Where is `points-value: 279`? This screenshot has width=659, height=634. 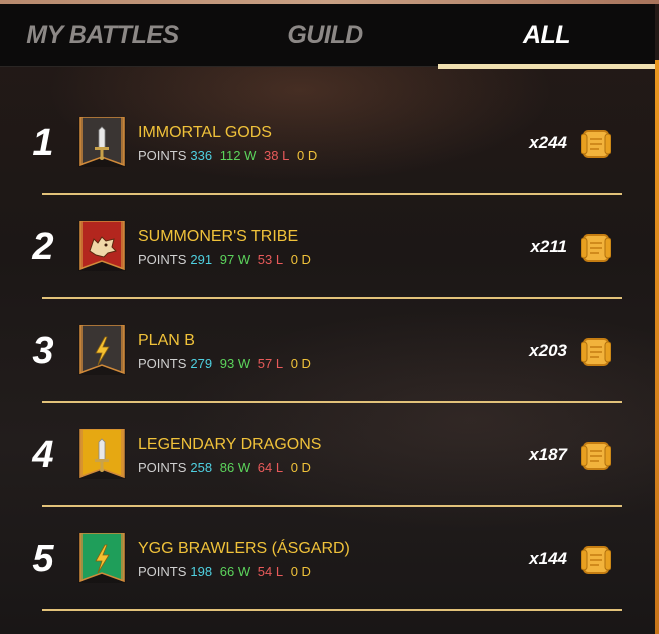 points-value: 279 is located at coordinates (201, 363).